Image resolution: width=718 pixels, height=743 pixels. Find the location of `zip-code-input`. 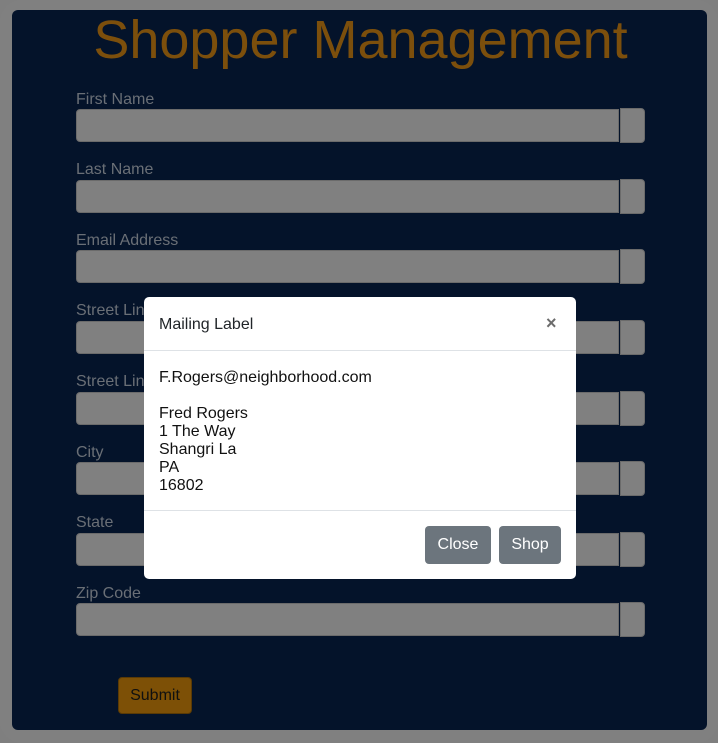

zip-code-input is located at coordinates (347, 619).